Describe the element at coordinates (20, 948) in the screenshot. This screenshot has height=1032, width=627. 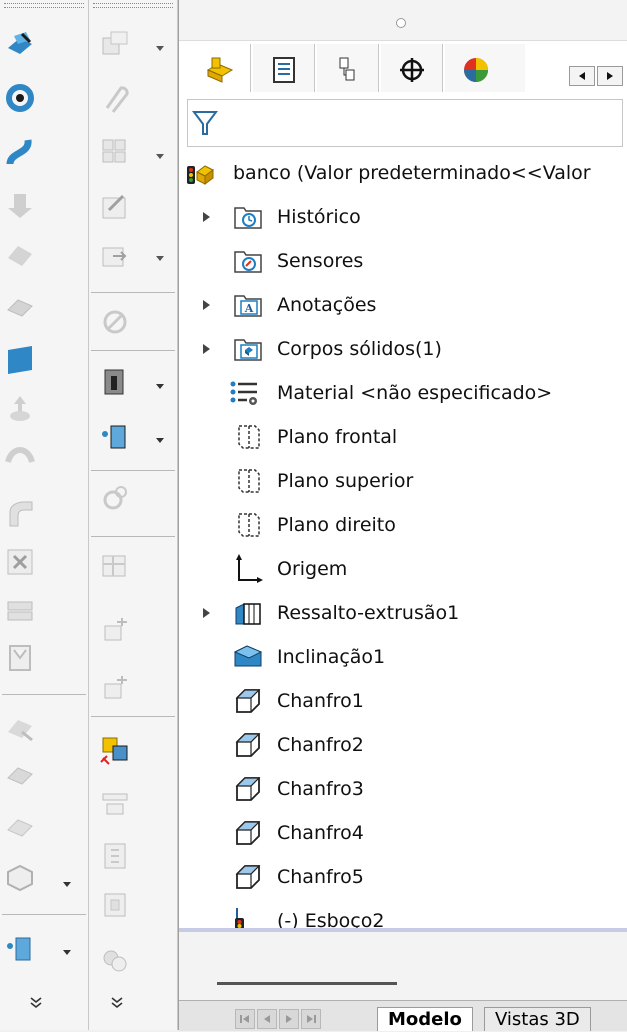
I see `reference-geometry-button` at that location.